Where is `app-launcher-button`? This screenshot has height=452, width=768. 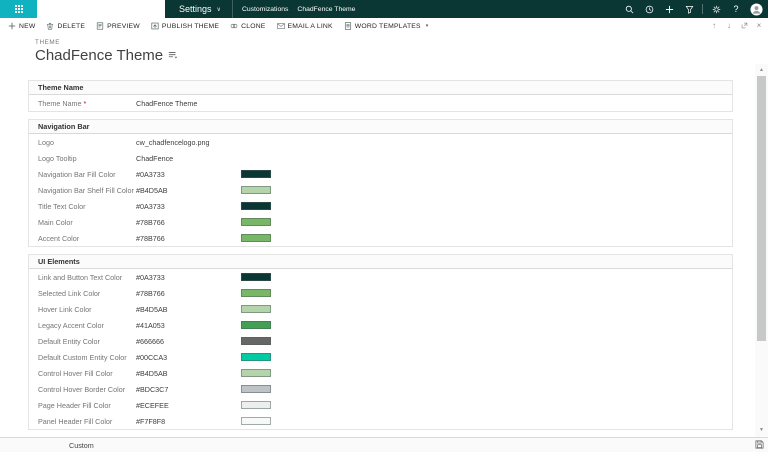
app-launcher-button is located at coordinates (18, 9).